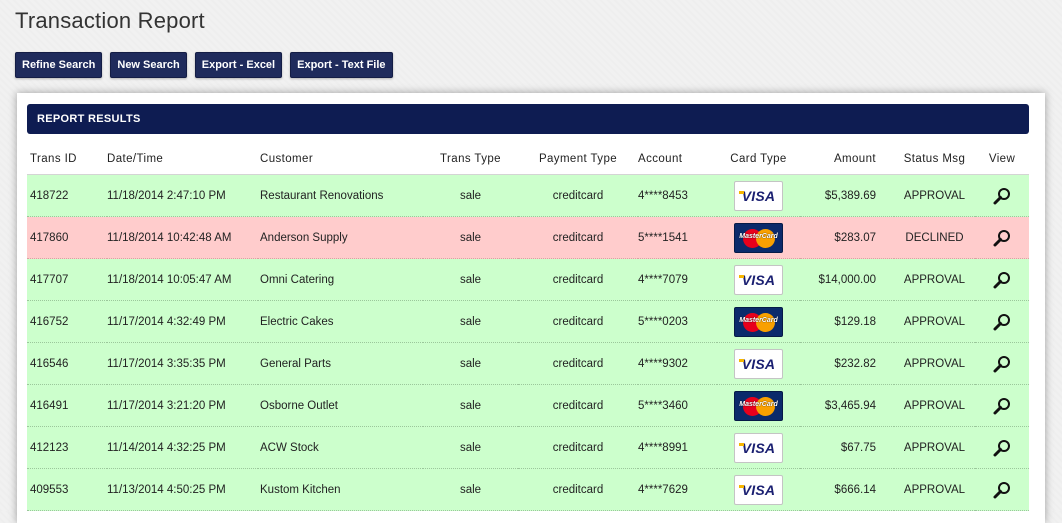  I want to click on column-header-trans-id: Trans ID, so click(67, 159).